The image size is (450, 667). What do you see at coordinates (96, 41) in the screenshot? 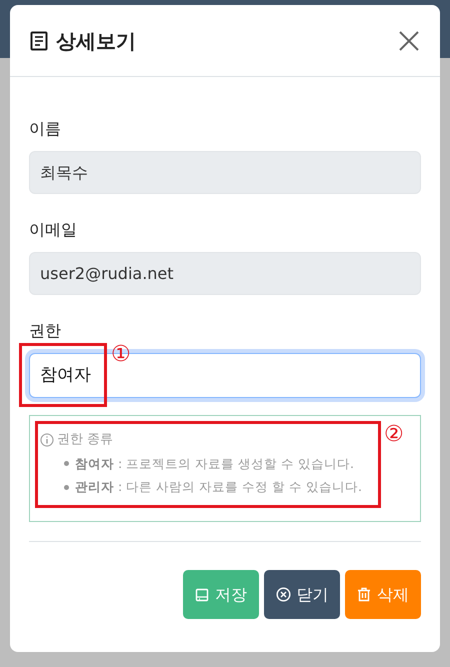
I see `dialog-title: 상세보기` at bounding box center [96, 41].